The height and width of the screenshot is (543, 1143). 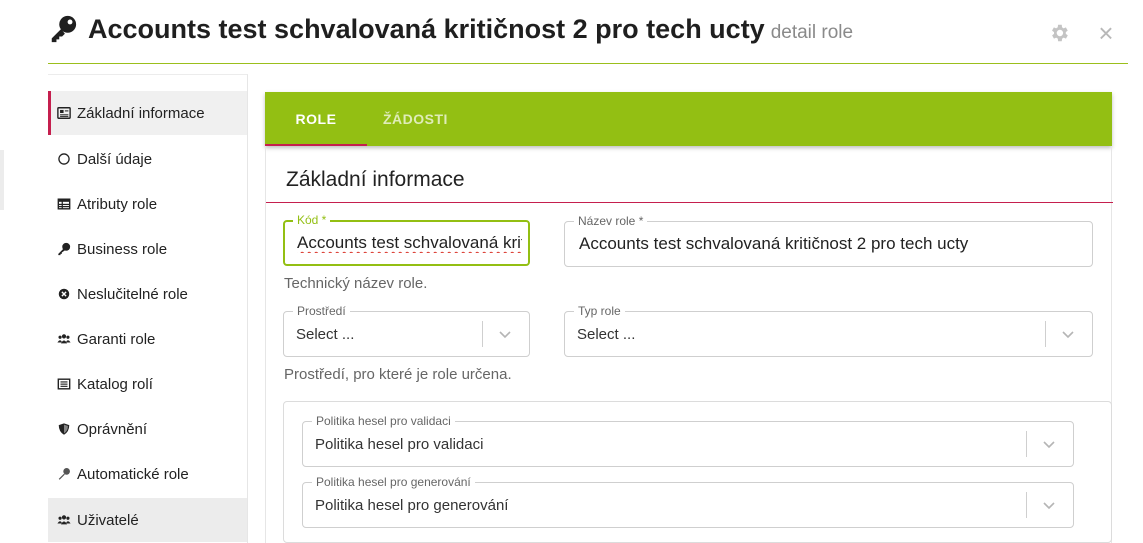 I want to click on panel-title: Základní informace, so click(x=375, y=179).